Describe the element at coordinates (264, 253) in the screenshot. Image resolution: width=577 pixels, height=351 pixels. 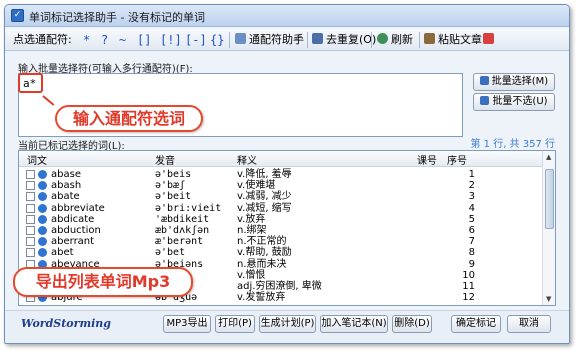
I see `cell-definition: v.帮助, 鼓励` at that location.